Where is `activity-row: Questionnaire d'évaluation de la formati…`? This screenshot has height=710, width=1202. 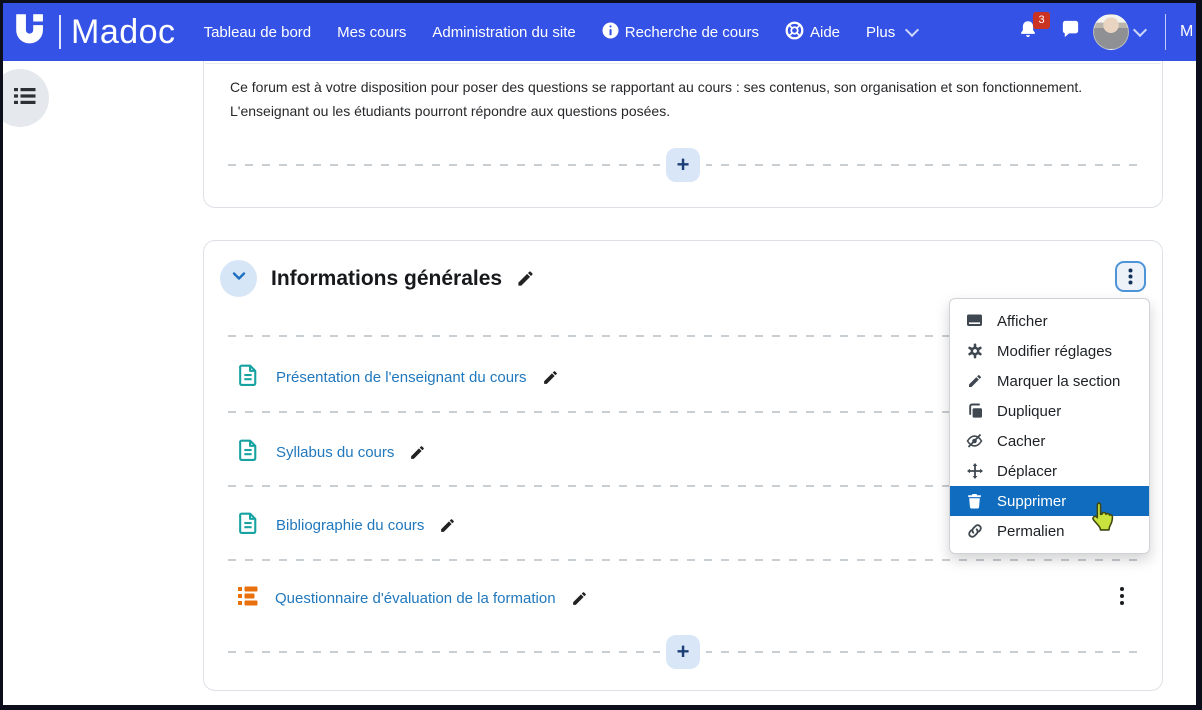 activity-row: Questionnaire d'évaluation de la formati… is located at coordinates (412, 598).